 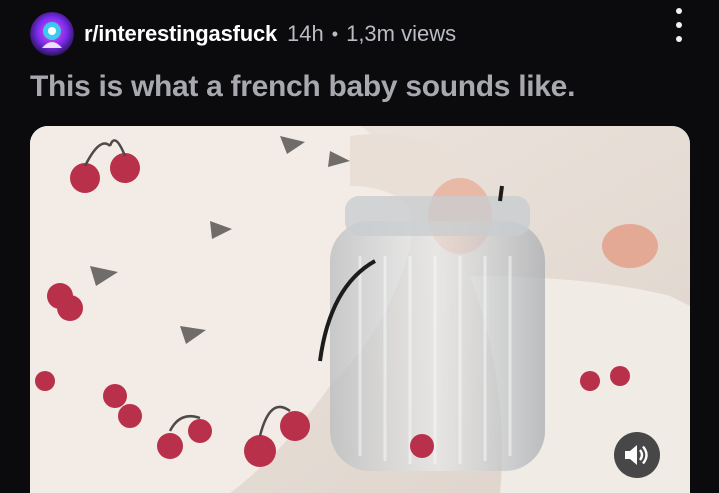 I want to click on subreddit-avatar, so click(x=52, y=34).